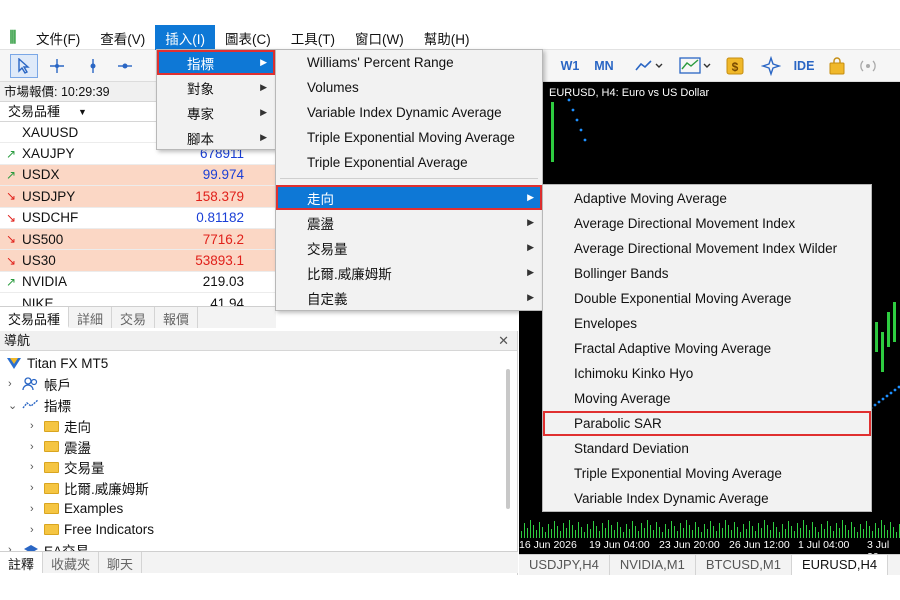 This screenshot has width=900, height=600. What do you see at coordinates (313, 38) in the screenshot?
I see `menu-tools: 工具(T)` at bounding box center [313, 38].